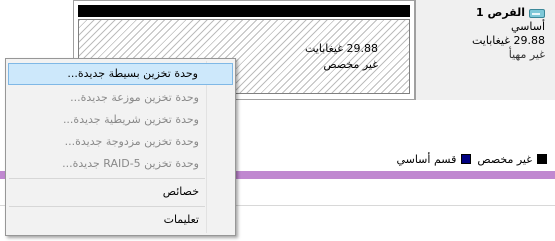  What do you see at coordinates (341, 57) in the screenshot?
I see `partition-details: 29.88 غيغابايت غير مخصص` at bounding box center [341, 57].